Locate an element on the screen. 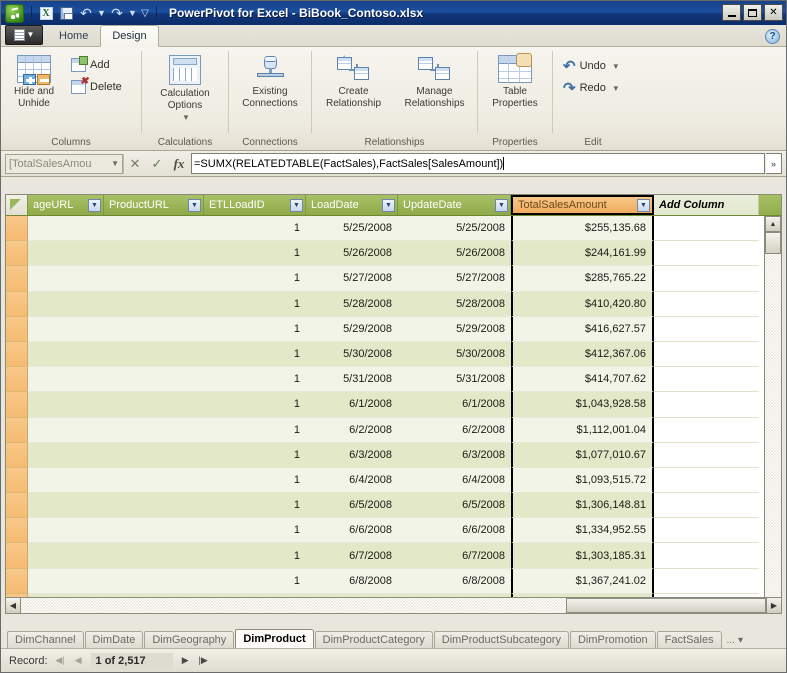 The width and height of the screenshot is (787, 673). table-row: 1 5/26/2008 5/26/2008 $244,161.99 is located at coordinates (385, 254).